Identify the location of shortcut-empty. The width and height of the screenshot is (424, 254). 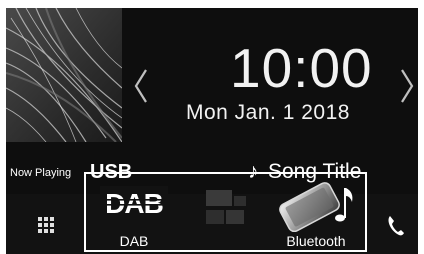
(226, 213).